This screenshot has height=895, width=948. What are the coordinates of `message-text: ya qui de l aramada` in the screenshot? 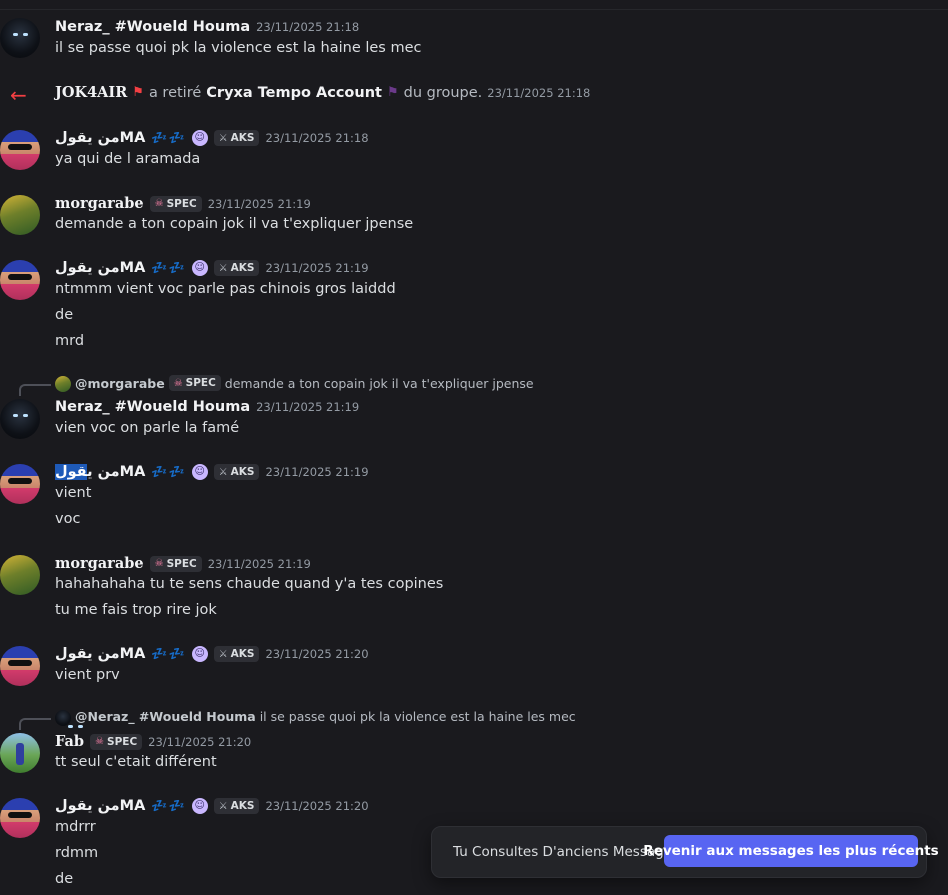 It's located at (128, 159).